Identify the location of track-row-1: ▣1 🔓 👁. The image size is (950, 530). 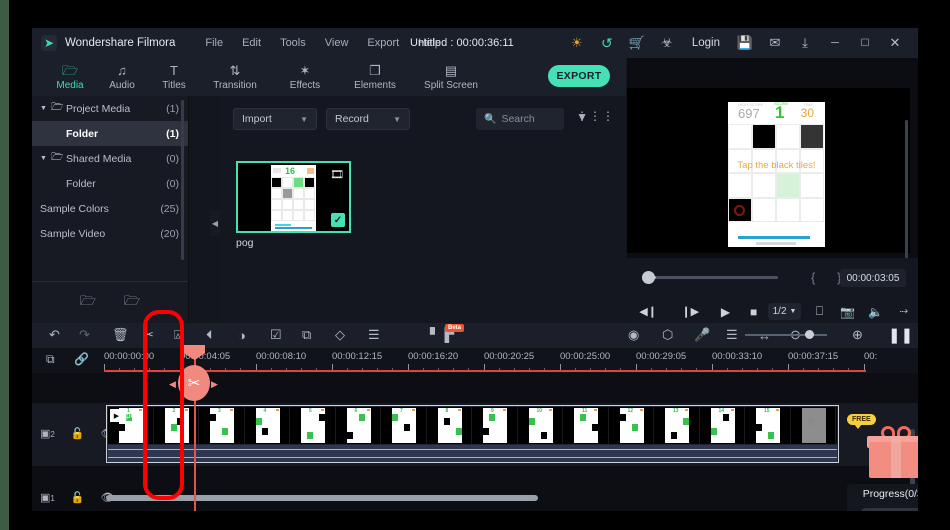
(475, 501).